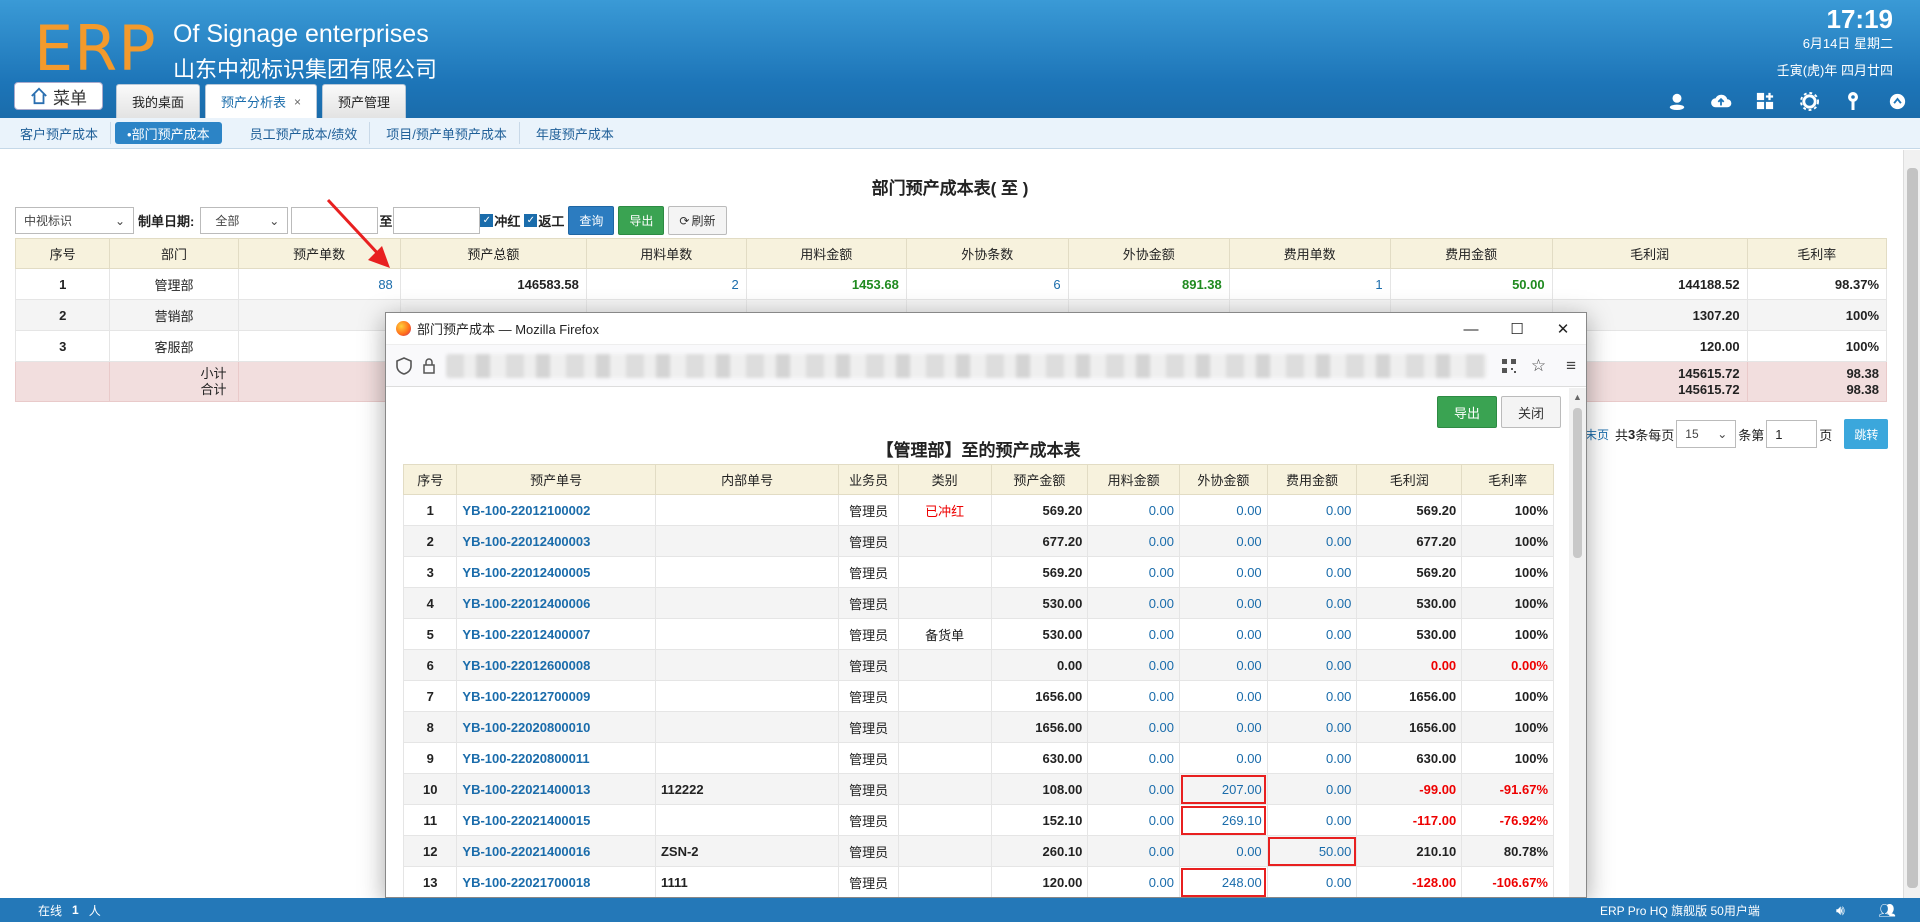 This screenshot has width=1920, height=922. What do you see at coordinates (168, 133) in the screenshot?
I see `subnav-department-cost: •部门预产成本` at bounding box center [168, 133].